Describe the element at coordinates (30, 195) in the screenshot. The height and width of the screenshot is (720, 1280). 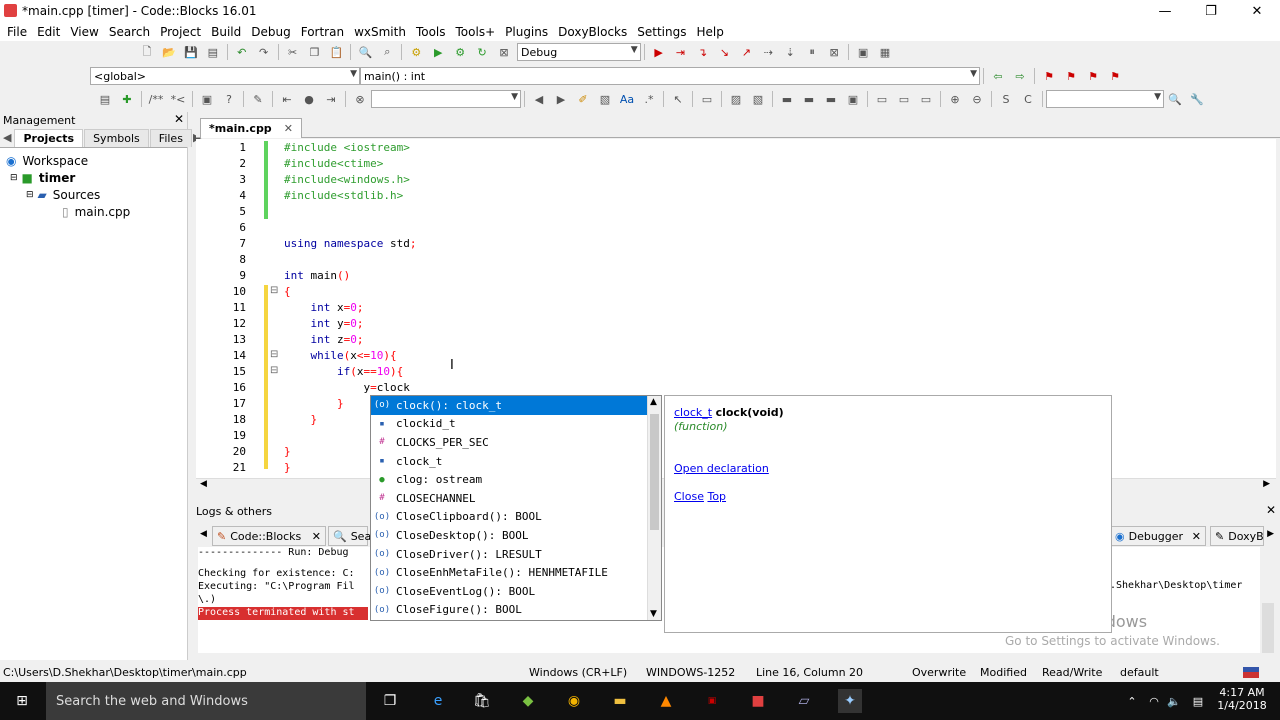
I see `collapse-icon: ⊟` at that location.